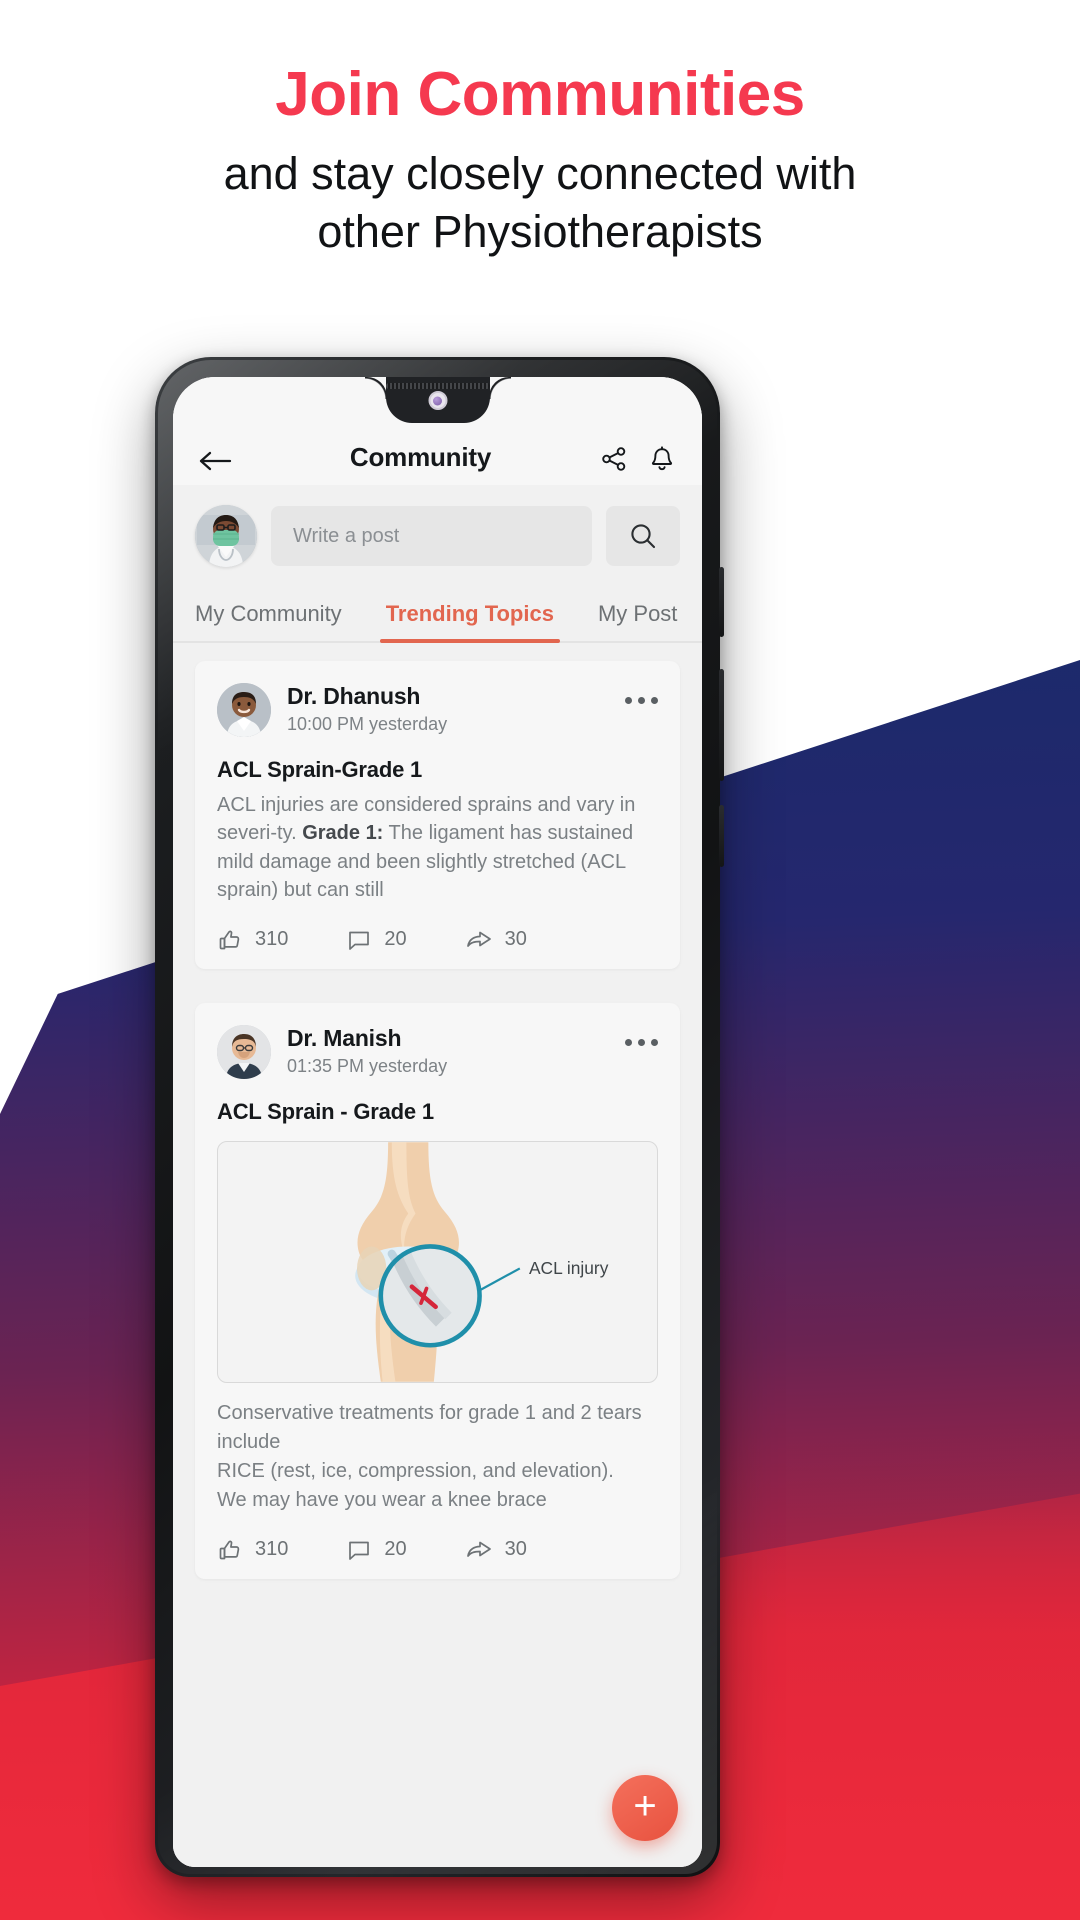 The image size is (1080, 1920). I want to click on tab-bar: My Community Trending Topics My Post, so click(437, 613).